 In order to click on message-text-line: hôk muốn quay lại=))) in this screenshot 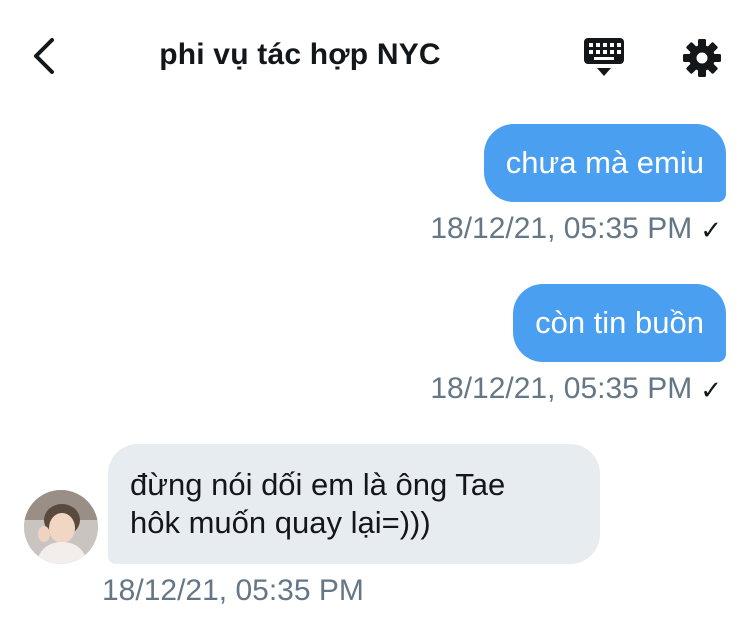, I will do `click(280, 522)`.